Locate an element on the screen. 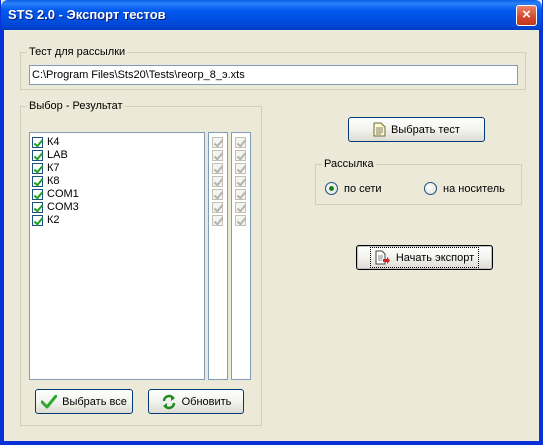 This screenshot has width=543, height=445. list-item: LAB is located at coordinates (50, 155).